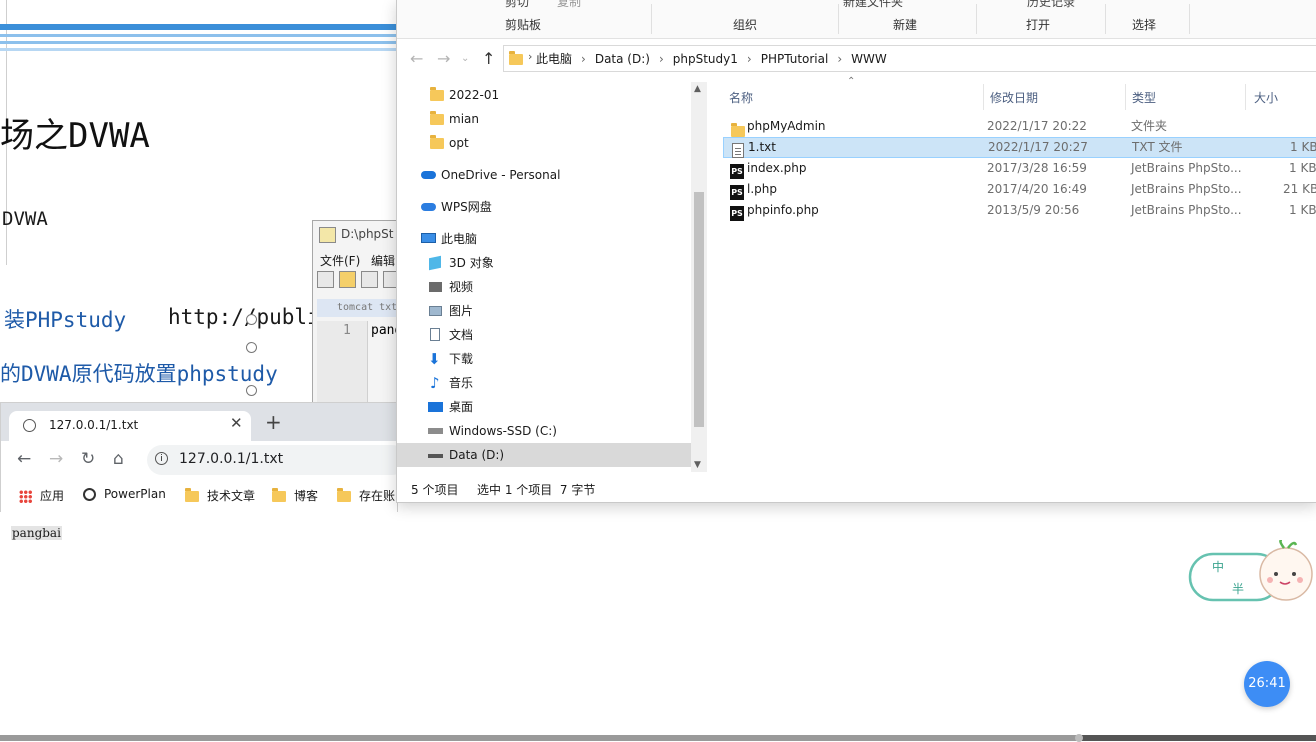 This screenshot has width=1316, height=742. Describe the element at coordinates (544, 407) in the screenshot. I see `nav-item-desktop: 桌面` at that location.